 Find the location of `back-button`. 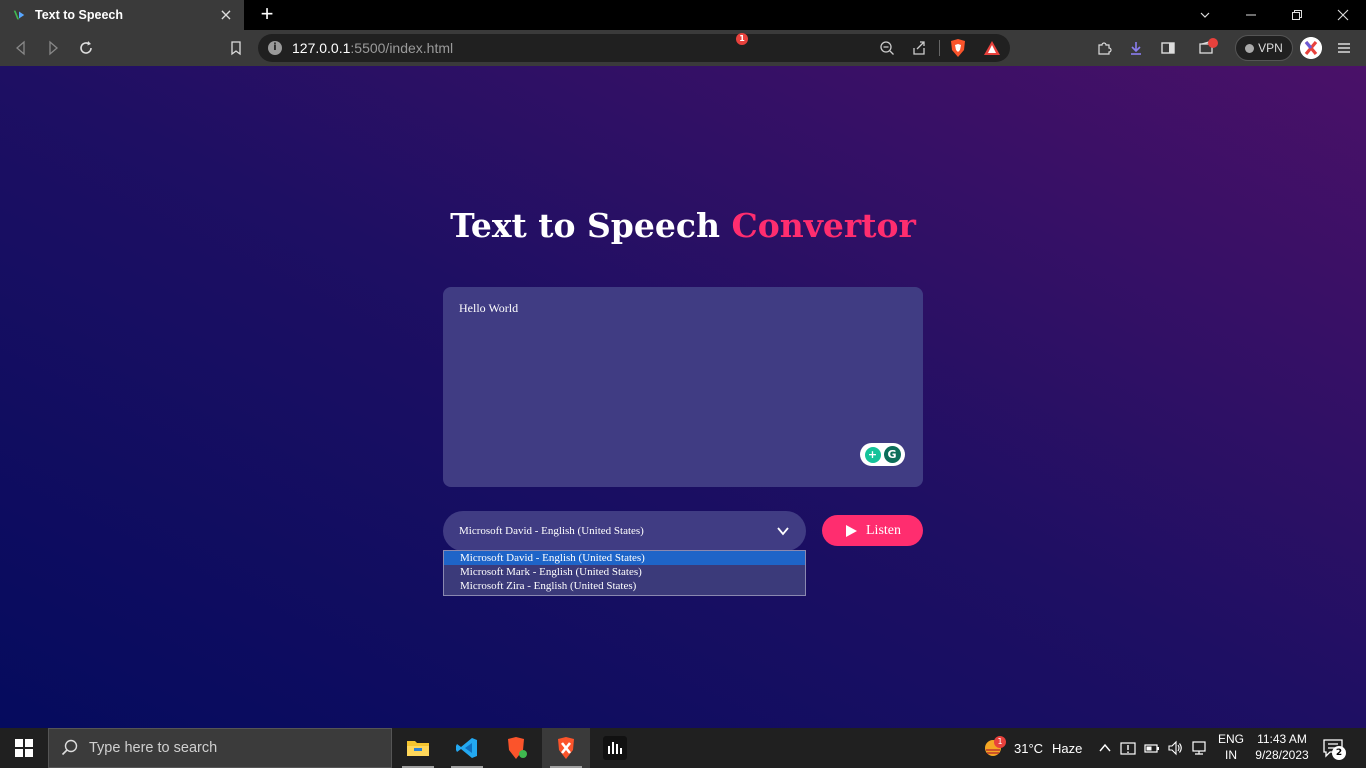

back-button is located at coordinates (21, 48).